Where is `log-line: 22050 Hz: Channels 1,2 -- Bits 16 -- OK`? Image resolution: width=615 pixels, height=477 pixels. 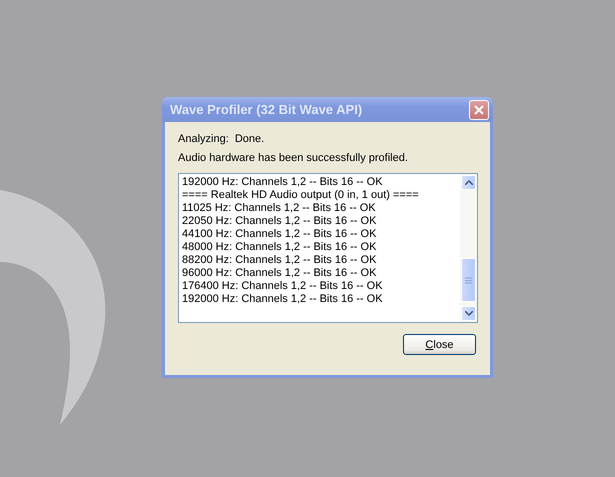
log-line: 22050 Hz: Channels 1,2 -- Bits 16 -- OK is located at coordinates (280, 221).